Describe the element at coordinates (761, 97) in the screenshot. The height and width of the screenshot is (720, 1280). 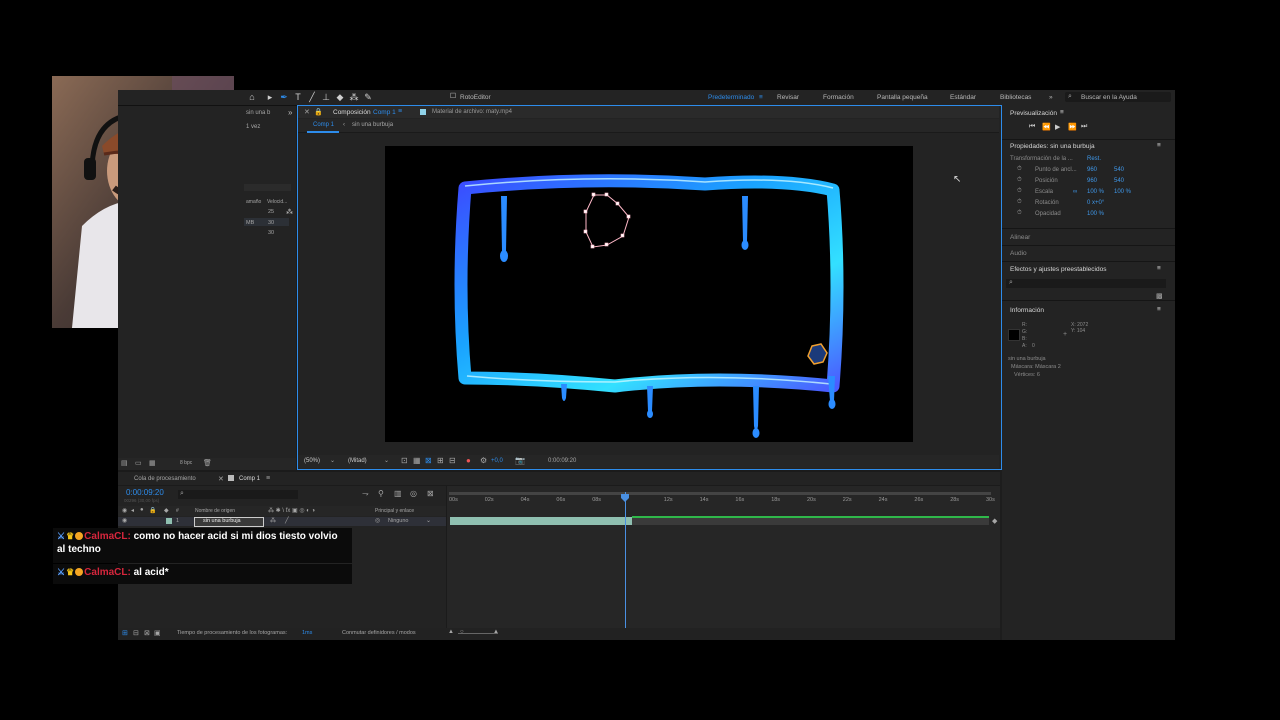
I see `hamburger-menu-icon: ≡` at that location.